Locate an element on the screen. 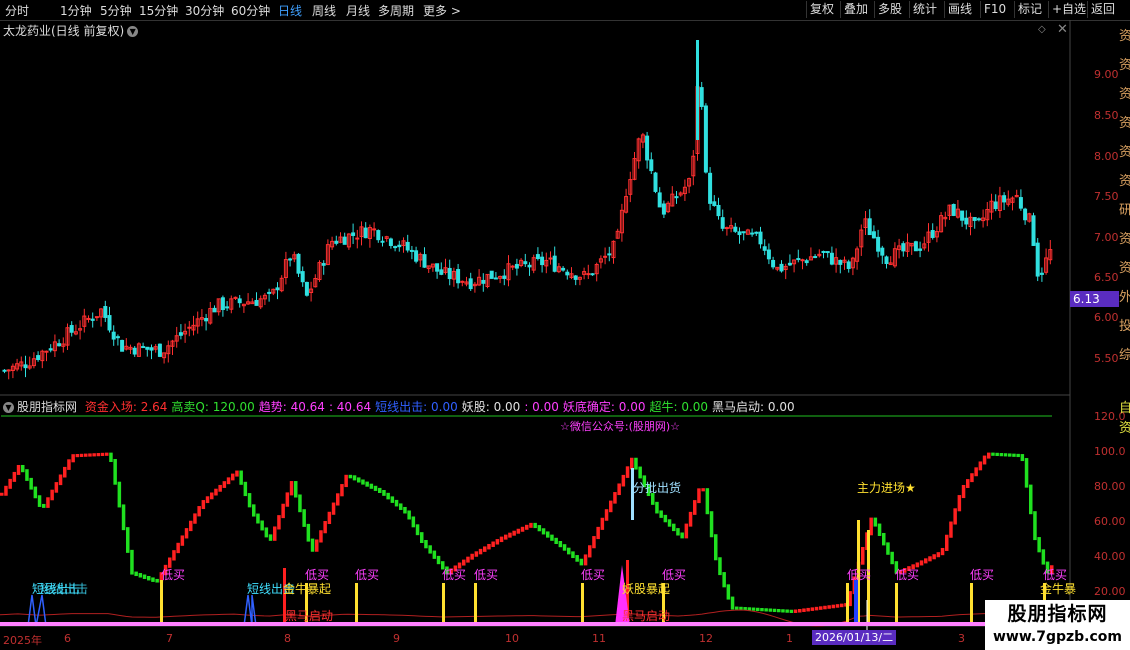 This screenshot has height=650, width=1130. batch-sell-label: 分批出货 is located at coordinates (657, 488).